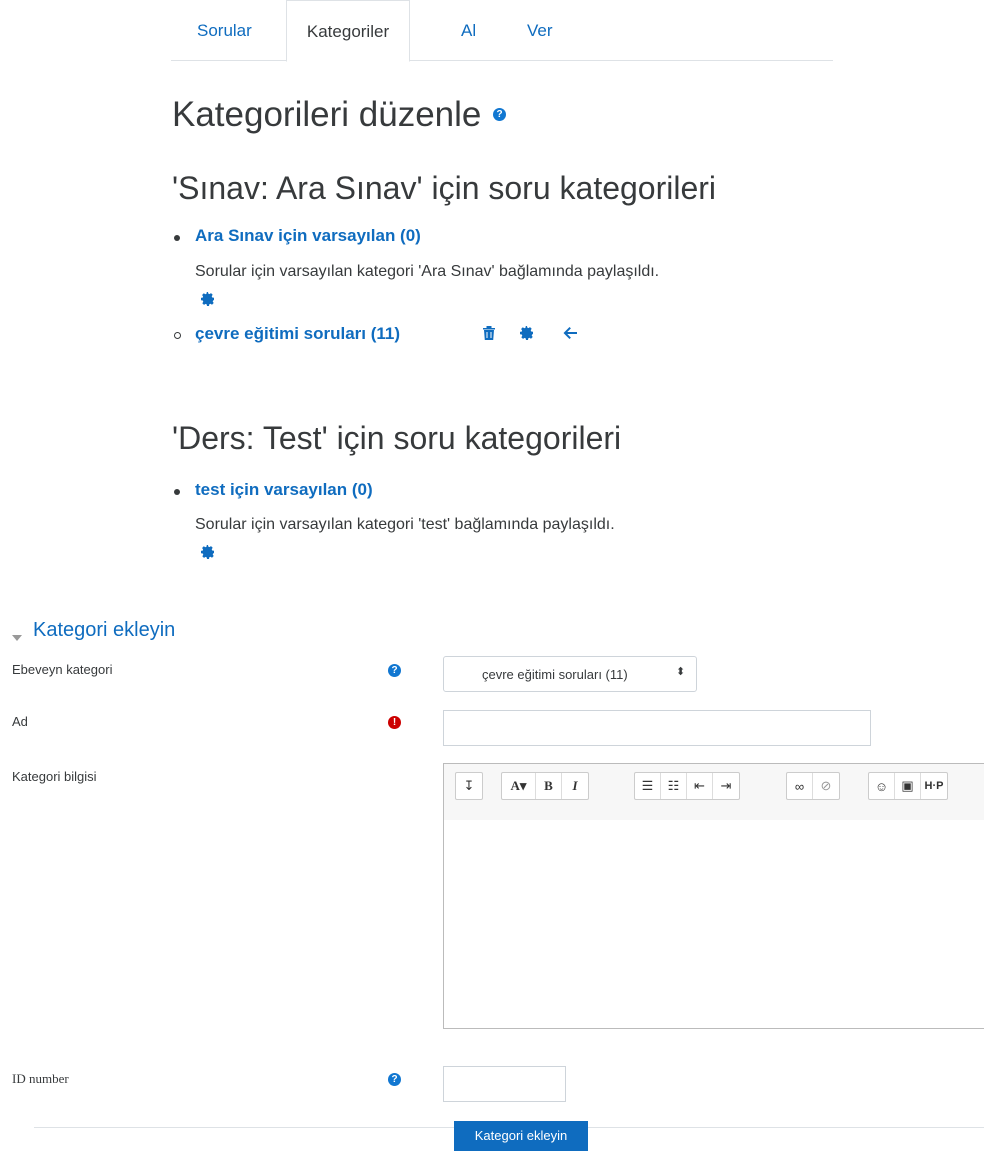 This screenshot has height=1151, width=984. Describe the element at coordinates (297, 334) in the screenshot. I see `category-link-cevre: çevre eğitimi soruları (11)` at that location.